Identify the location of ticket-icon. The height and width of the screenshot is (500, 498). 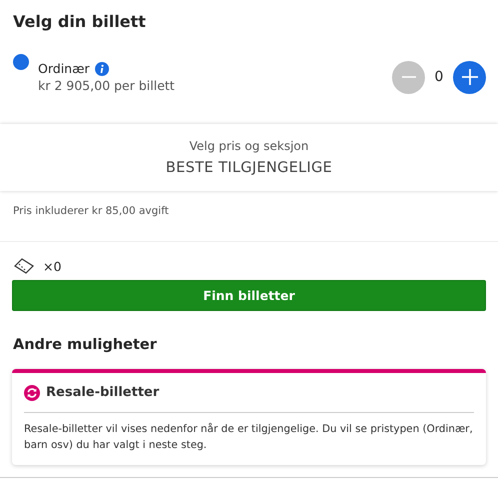
(24, 266).